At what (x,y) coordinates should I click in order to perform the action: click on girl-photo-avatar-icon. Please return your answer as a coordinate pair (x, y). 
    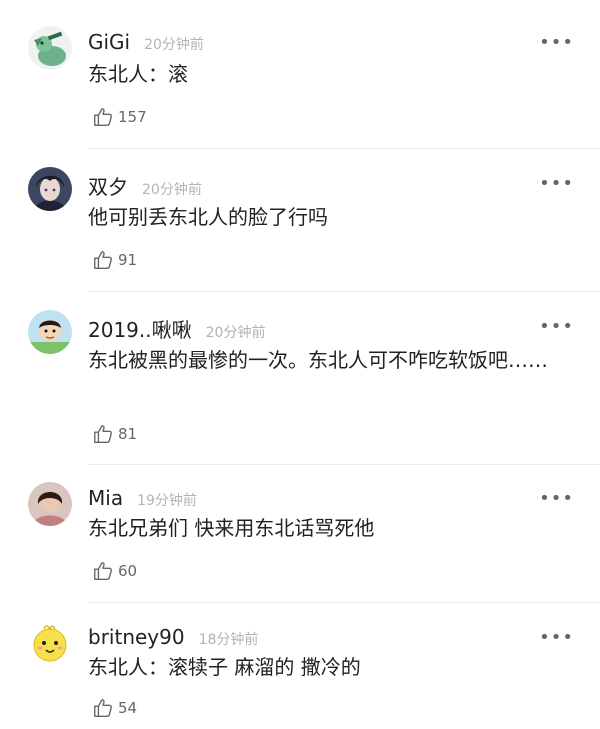
    Looking at the image, I should click on (50, 504).